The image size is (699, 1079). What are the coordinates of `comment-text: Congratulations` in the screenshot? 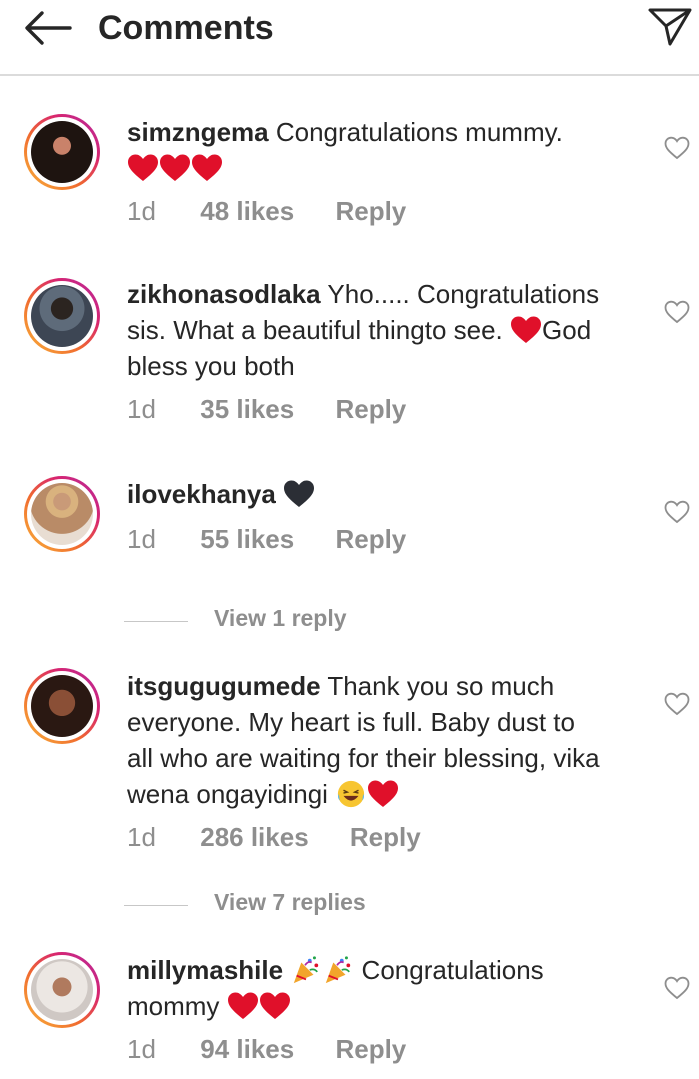 It's located at (452, 970).